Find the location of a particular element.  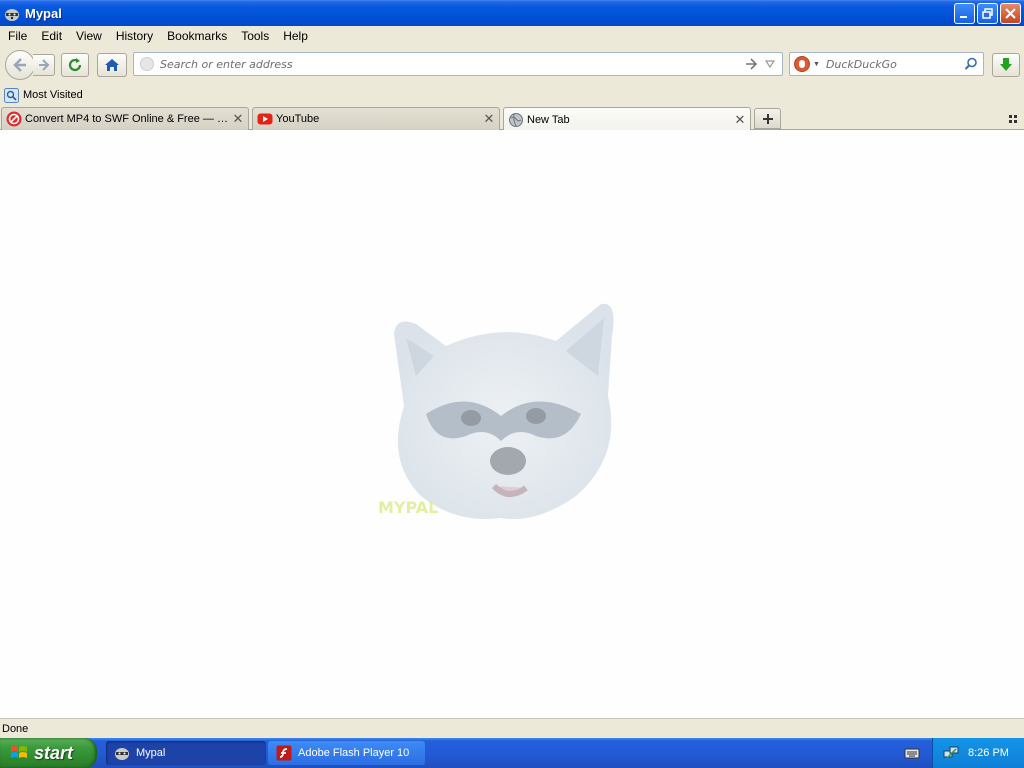

tab-new-tab: New Tab ✕ is located at coordinates (627, 119).